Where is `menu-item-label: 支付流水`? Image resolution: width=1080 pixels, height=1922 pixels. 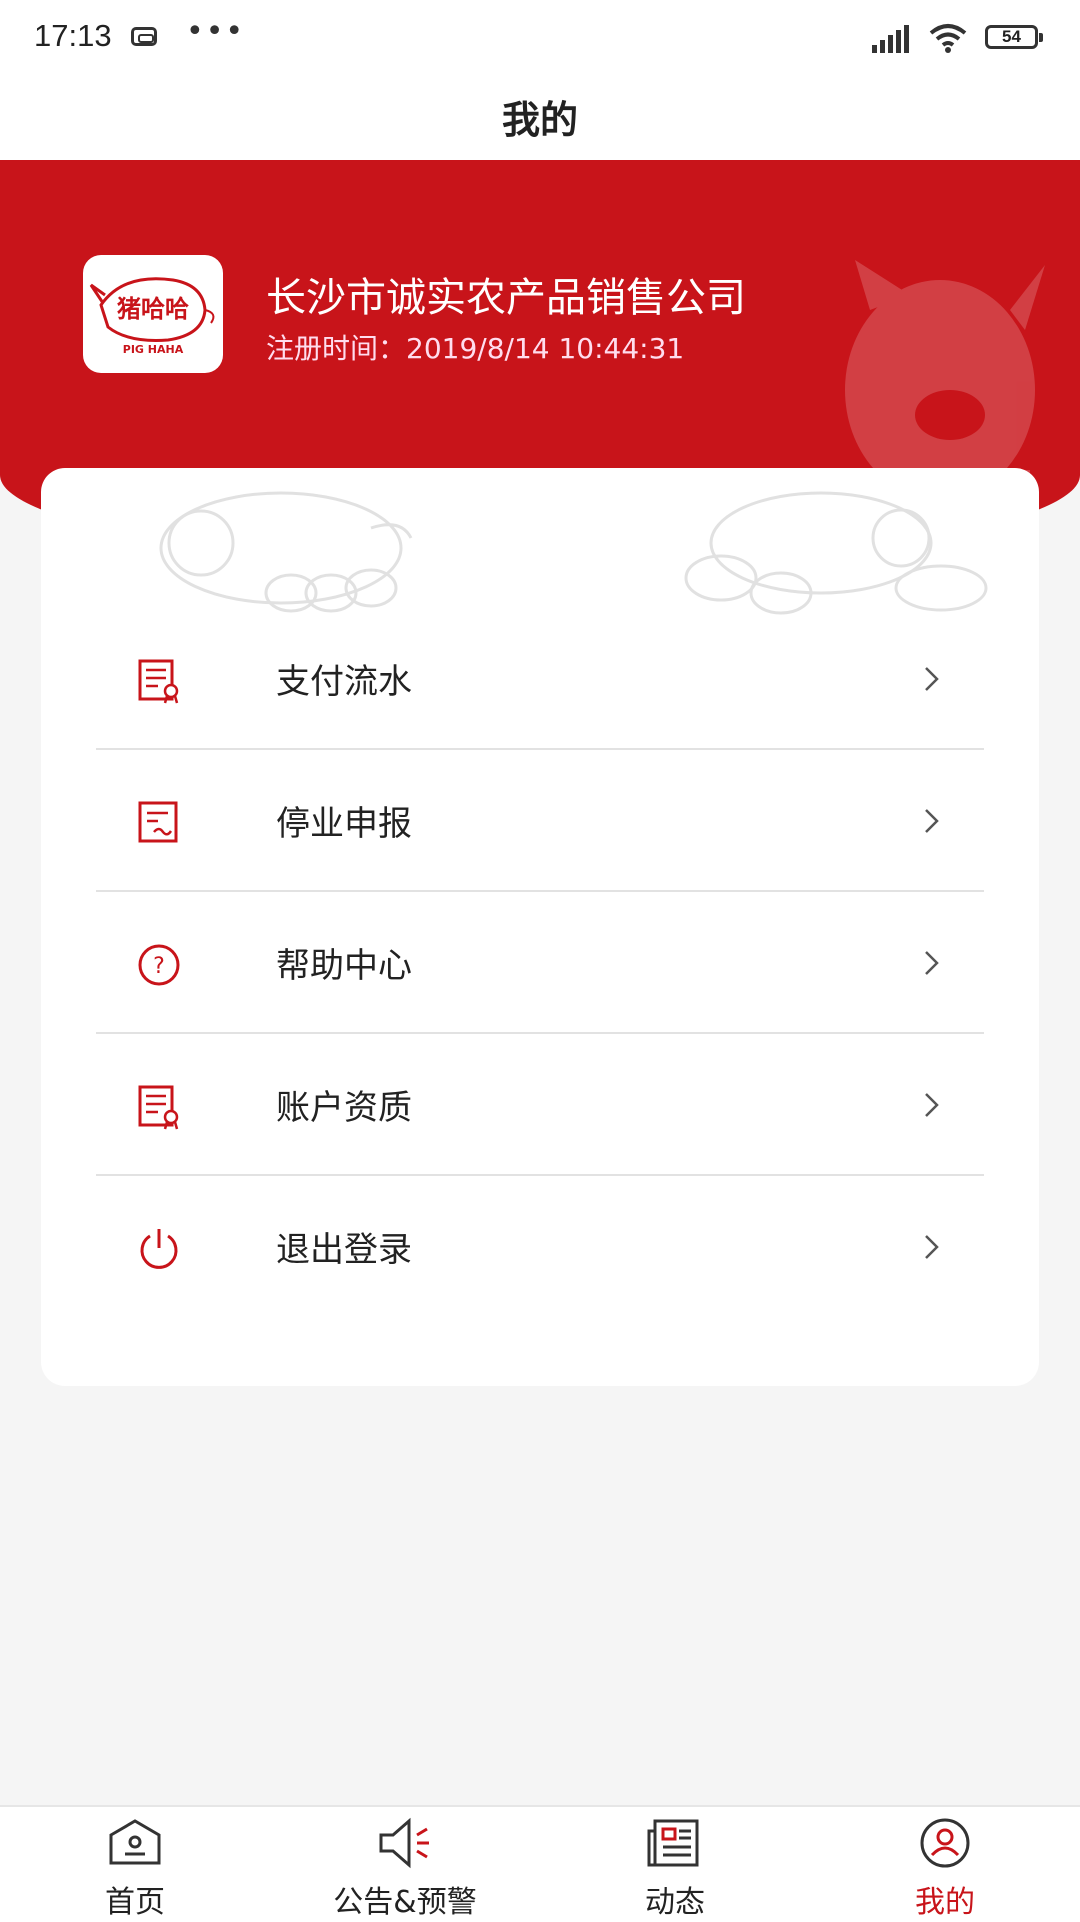
menu-item-label: 支付流水 is located at coordinates (344, 682).